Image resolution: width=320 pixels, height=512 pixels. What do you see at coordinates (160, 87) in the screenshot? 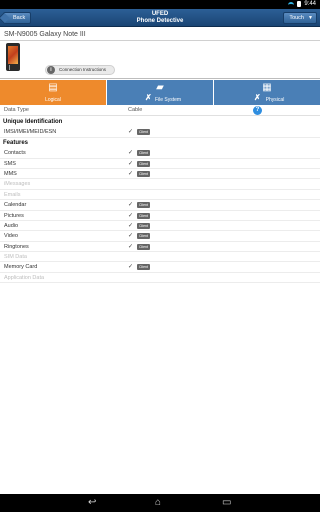
I see `folder-icon: ▰` at bounding box center [160, 87].